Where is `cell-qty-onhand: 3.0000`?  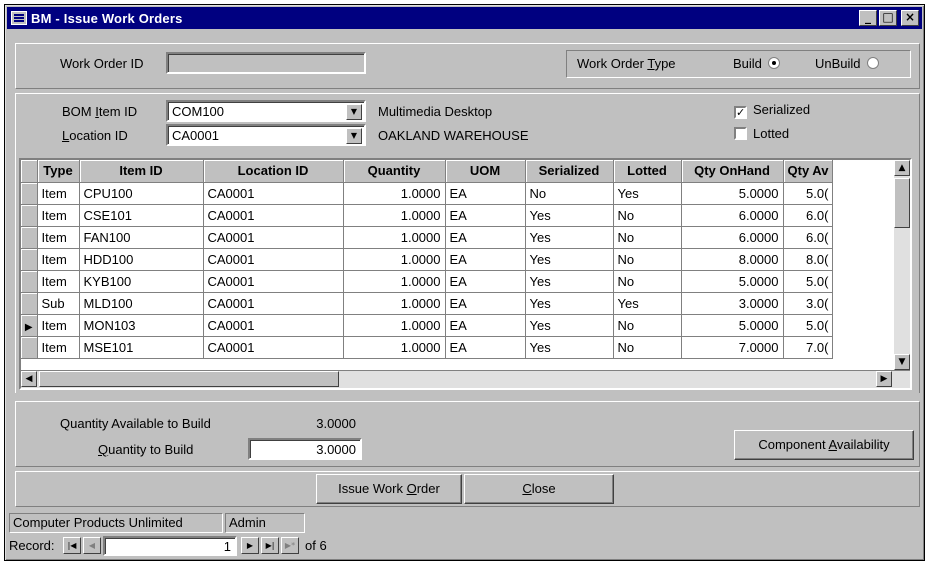 cell-qty-onhand: 3.0000 is located at coordinates (732, 303).